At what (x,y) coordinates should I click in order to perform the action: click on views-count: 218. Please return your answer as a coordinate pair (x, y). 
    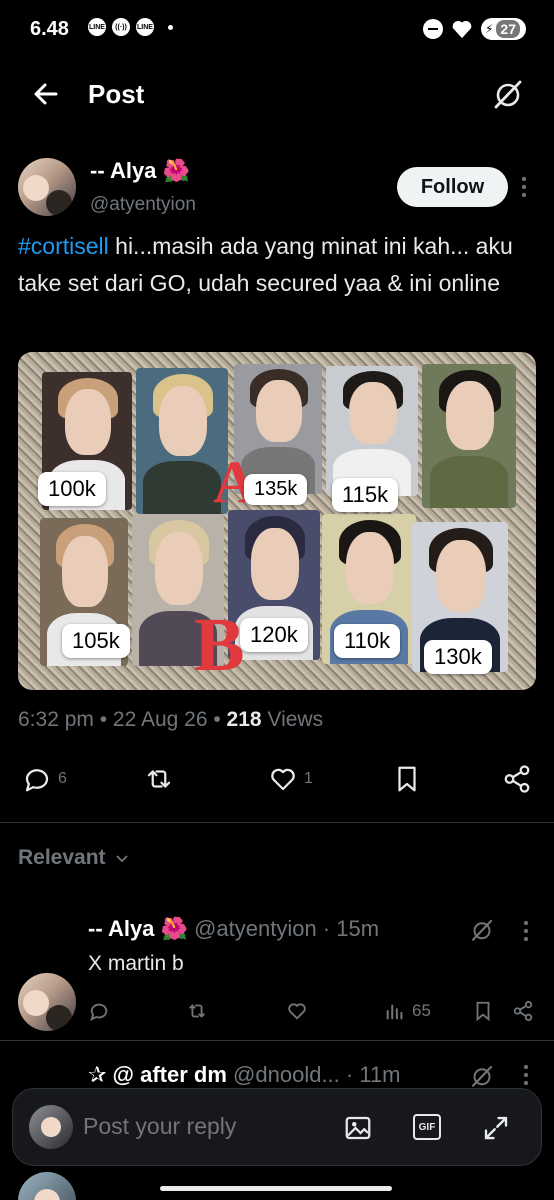
    Looking at the image, I should click on (244, 719).